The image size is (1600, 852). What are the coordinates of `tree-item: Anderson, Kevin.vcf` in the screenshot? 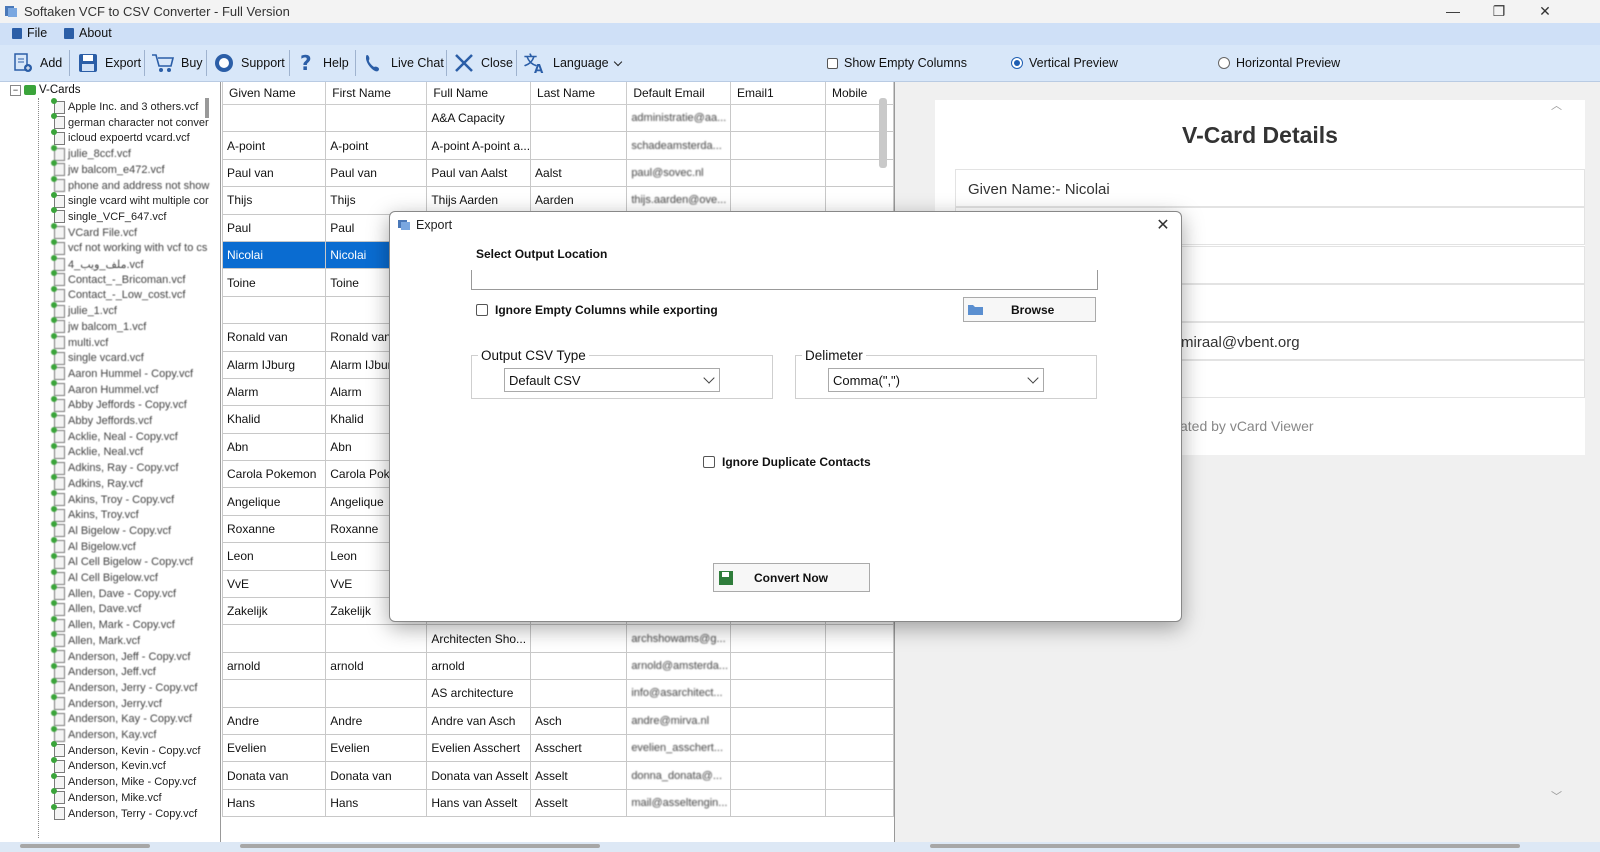 It's located at (108, 765).